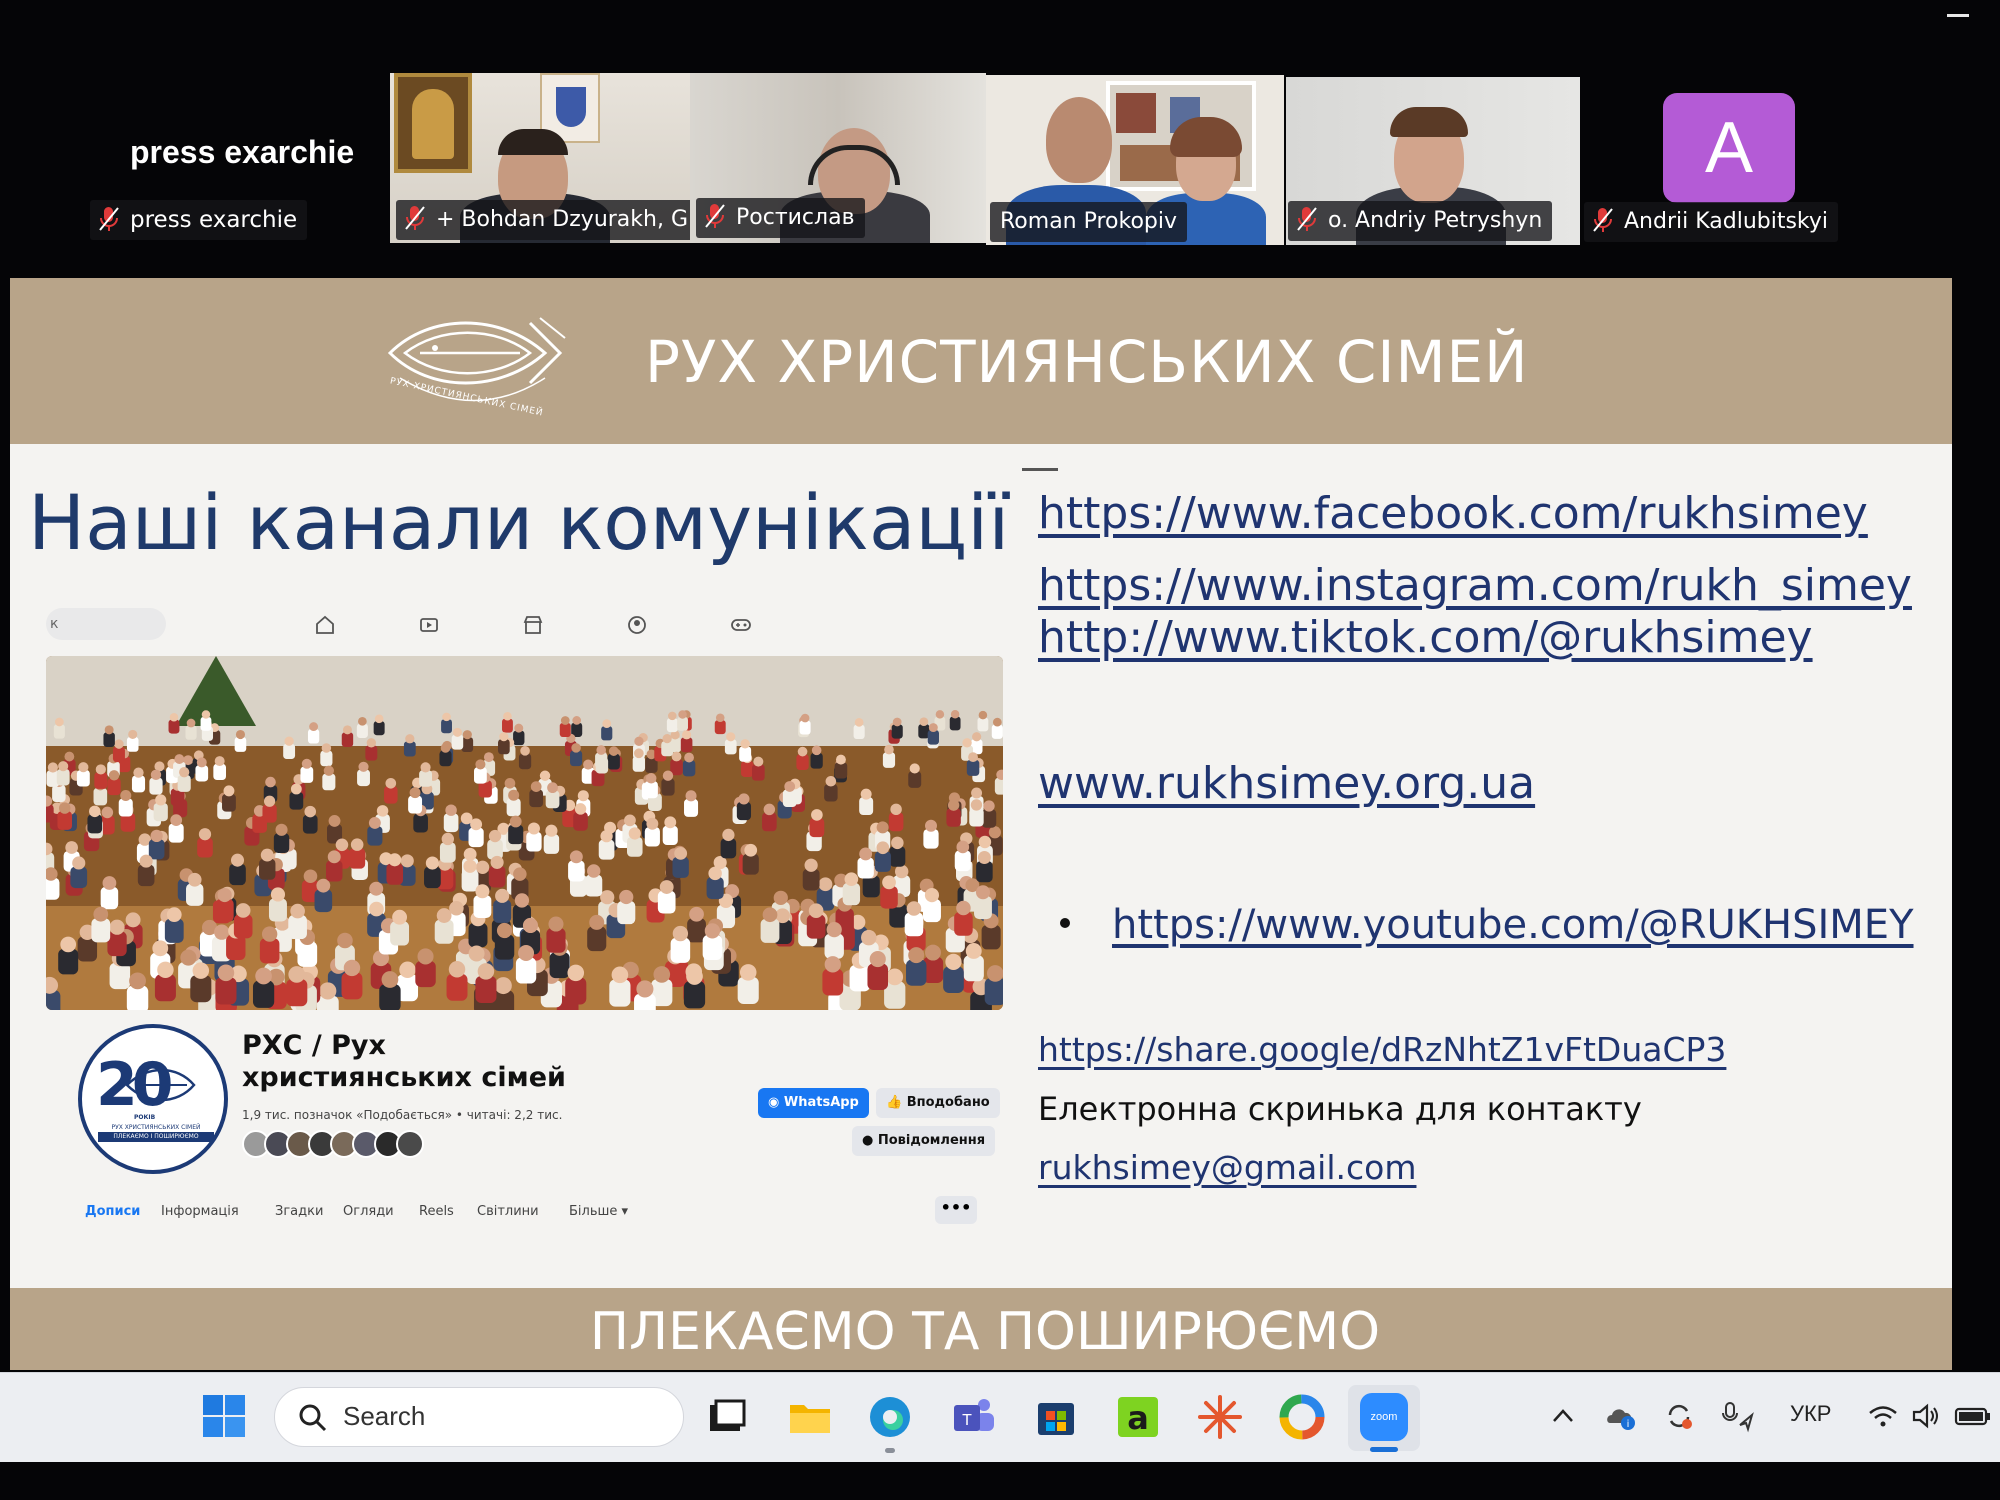  I want to click on participant-name-tag: o. Andriy Petryshyn, so click(1420, 221).